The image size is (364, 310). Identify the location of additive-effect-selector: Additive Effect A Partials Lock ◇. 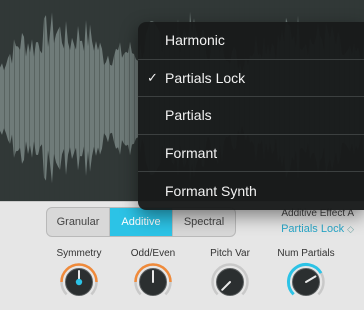
(302, 222).